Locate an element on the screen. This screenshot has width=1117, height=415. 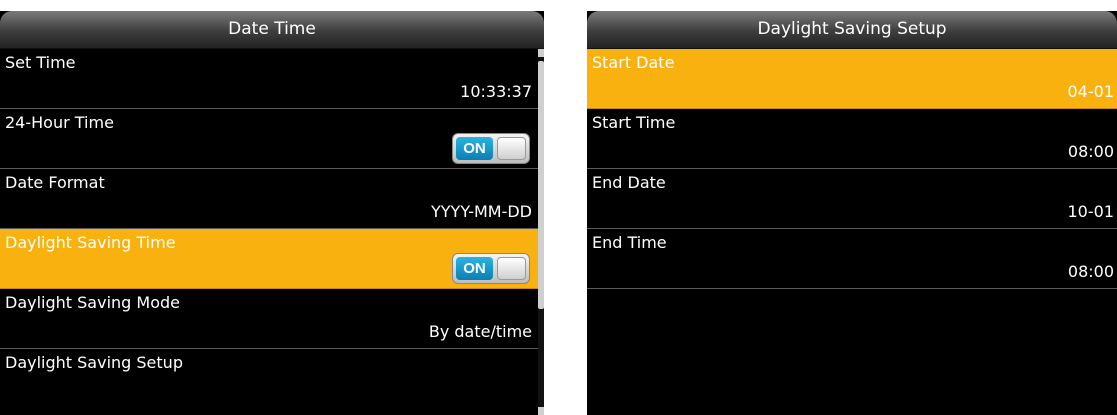
scroll-down-arrow-icon is located at coordinates (541, 411).